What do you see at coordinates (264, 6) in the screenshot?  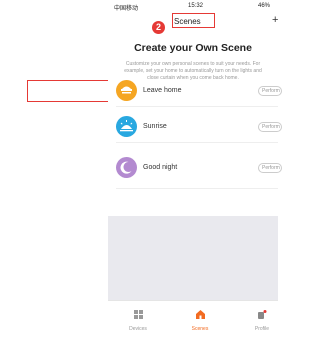 I see `battery-label: 46%` at bounding box center [264, 6].